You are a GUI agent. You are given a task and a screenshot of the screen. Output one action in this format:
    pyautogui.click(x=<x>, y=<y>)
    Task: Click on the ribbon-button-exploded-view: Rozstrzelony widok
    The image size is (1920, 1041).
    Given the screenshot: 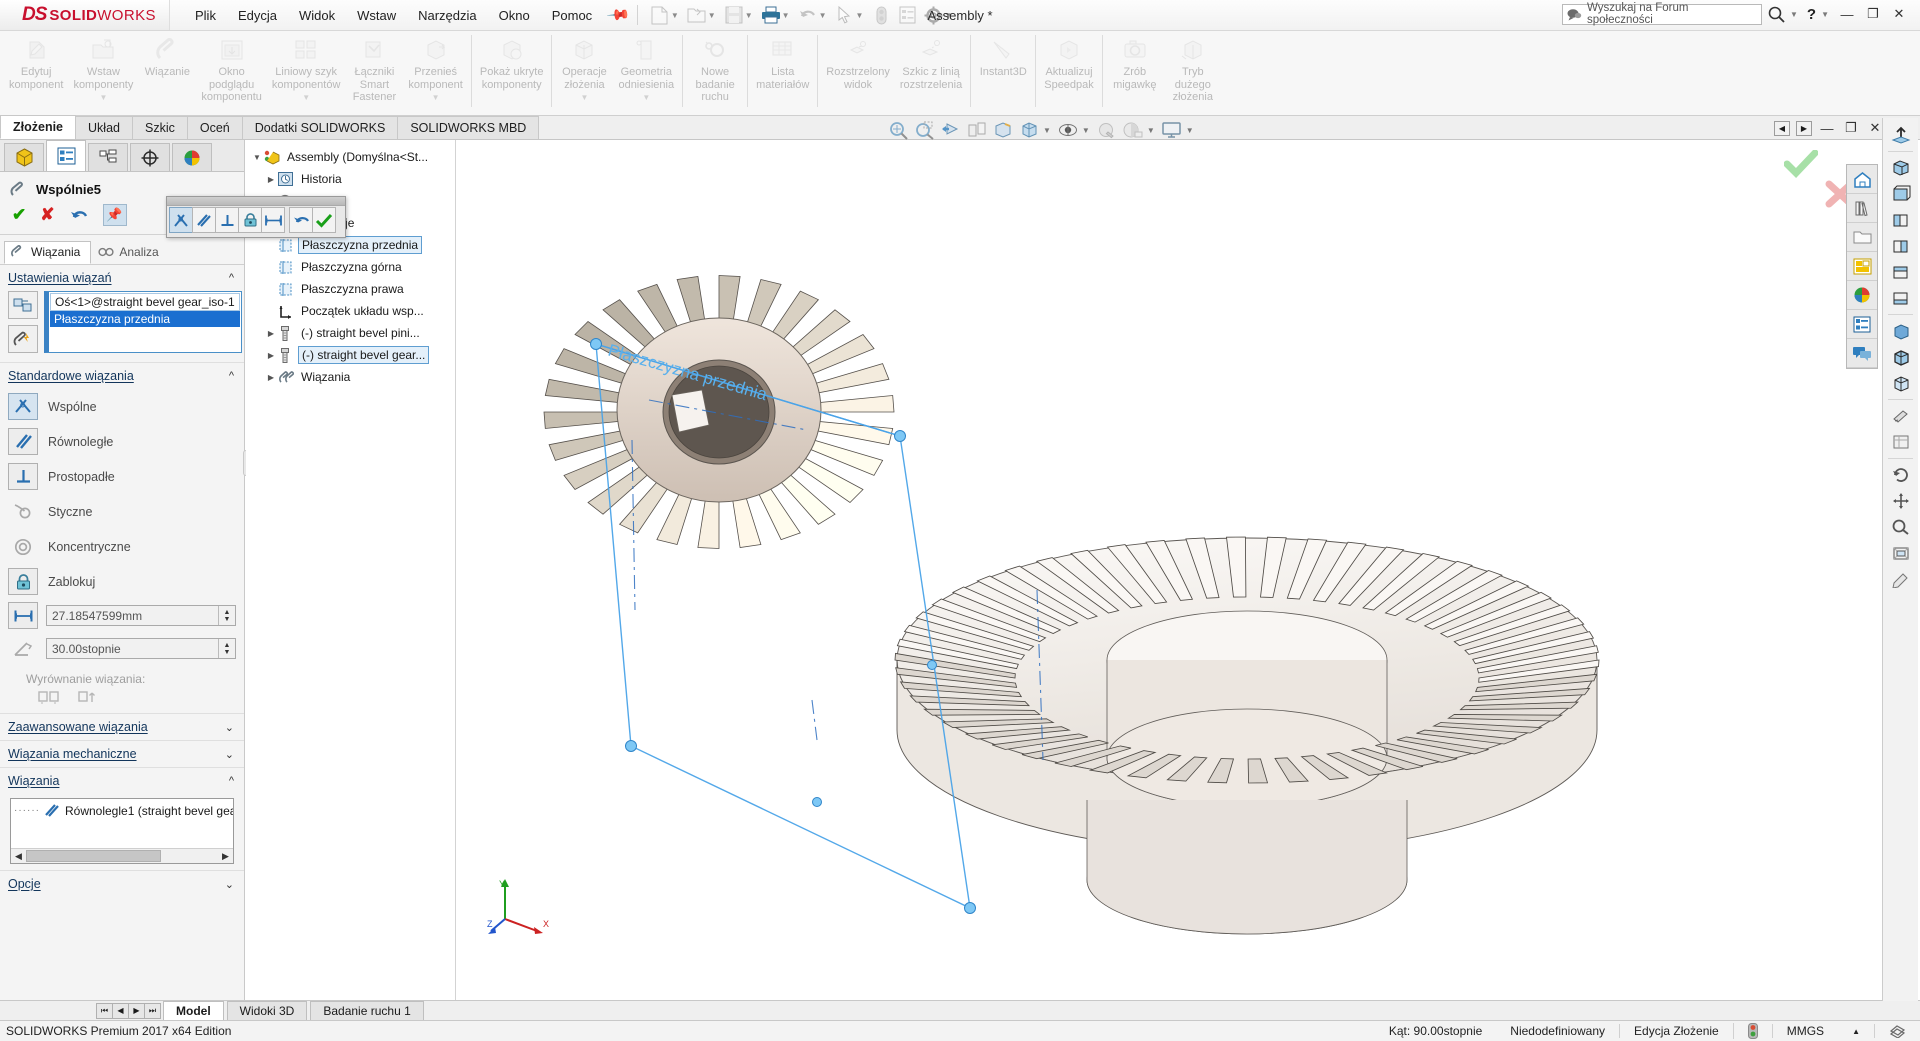 What is the action you would take?
    pyautogui.click(x=858, y=72)
    